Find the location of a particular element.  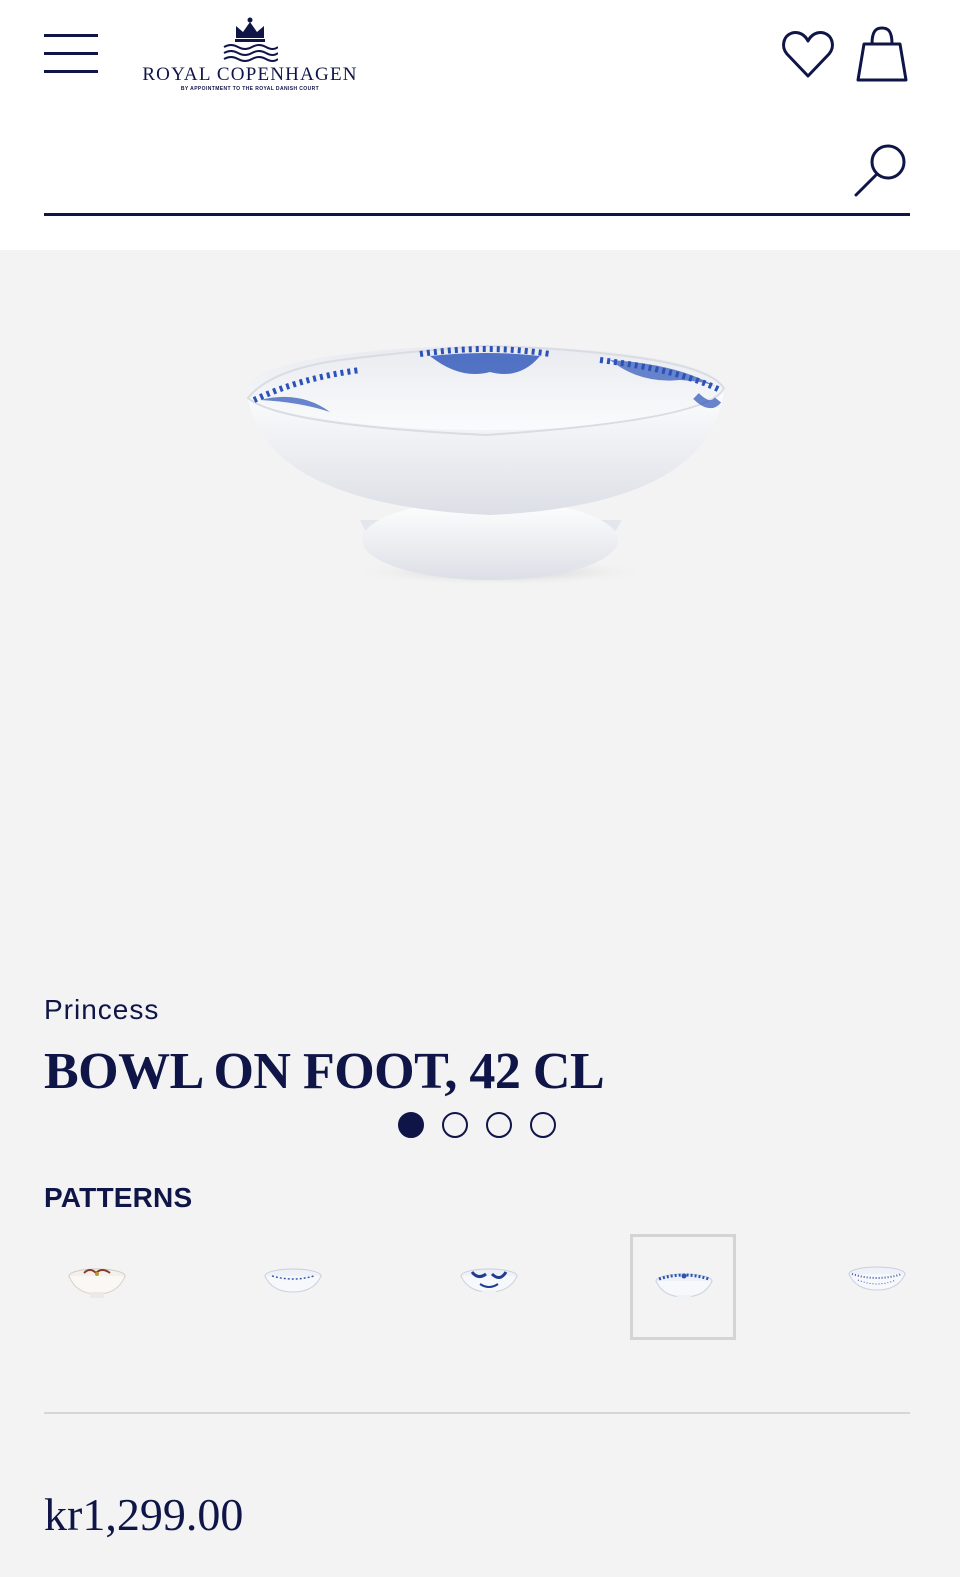

product-collection: Princess is located at coordinates (101, 1010).